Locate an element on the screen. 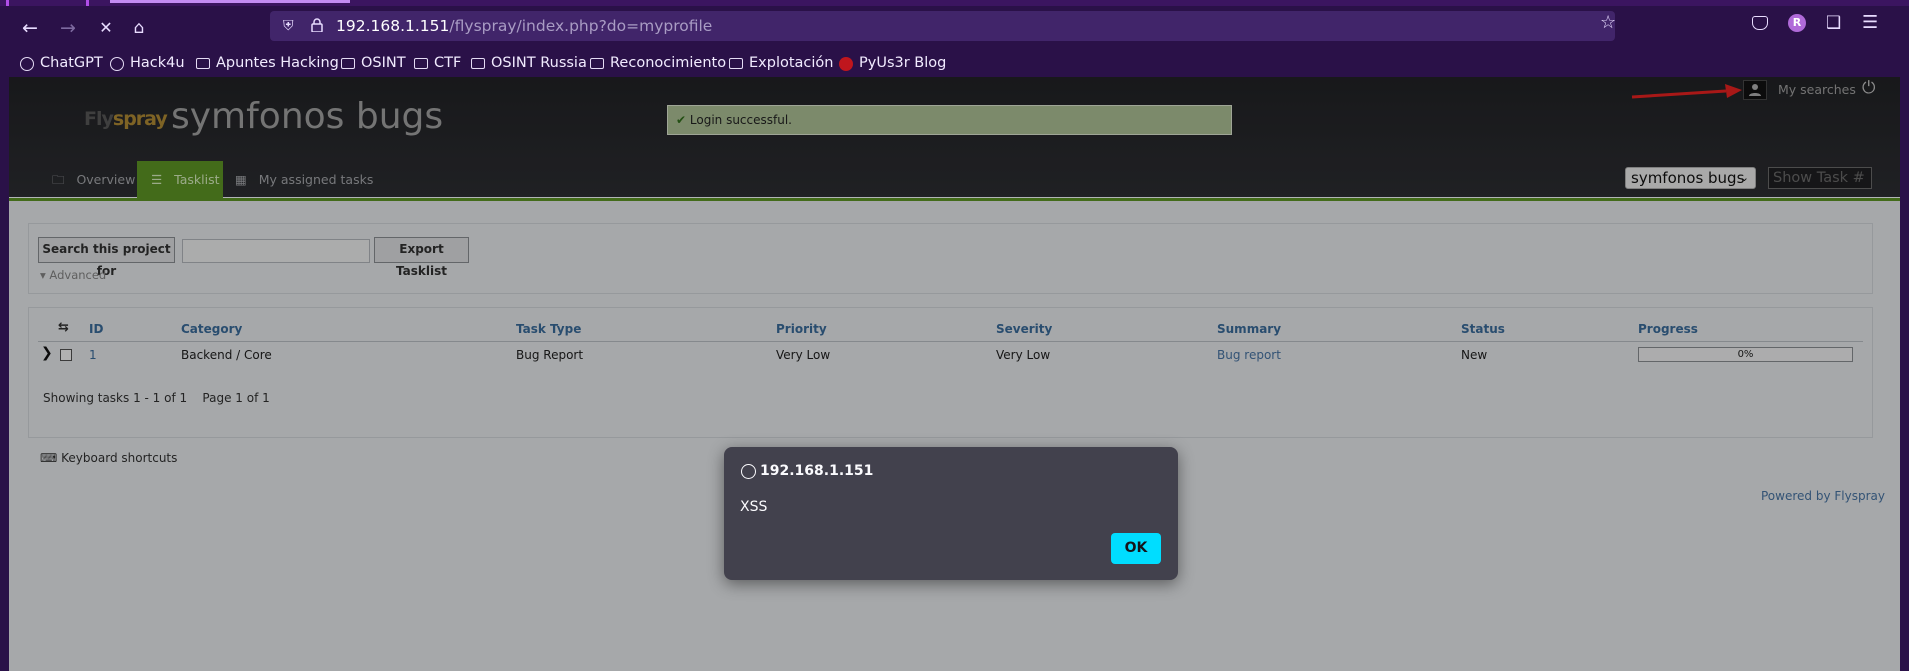  star-bookmark-icon: ☆ is located at coordinates (1608, 22).